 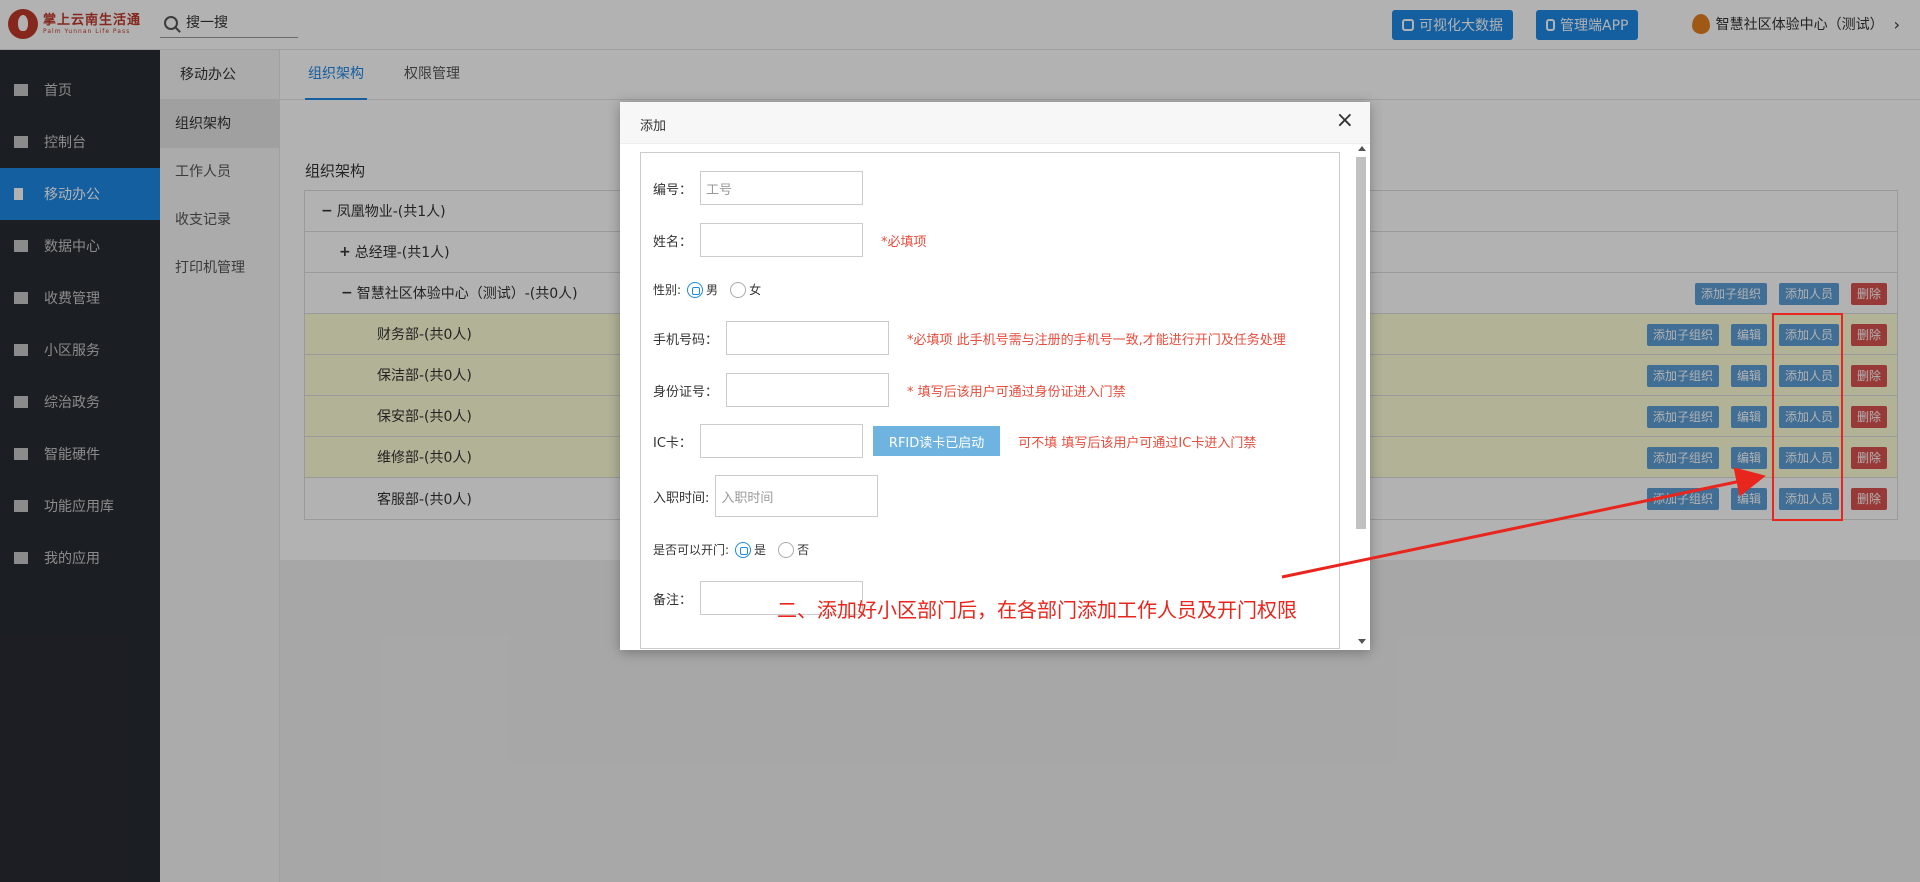 What do you see at coordinates (686, 340) in the screenshot?
I see `phone-label: 手机号码：` at bounding box center [686, 340].